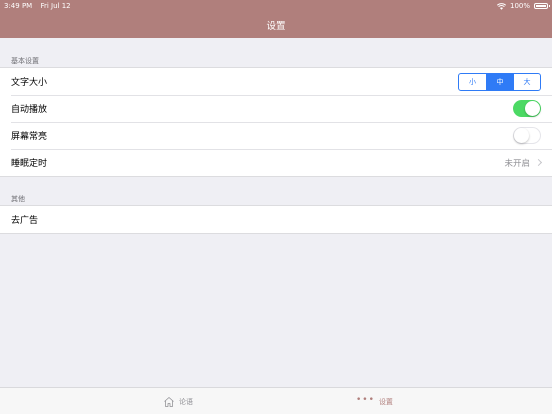  Describe the element at coordinates (25, 221) in the screenshot. I see `remove-ads-label: 去广告` at that location.